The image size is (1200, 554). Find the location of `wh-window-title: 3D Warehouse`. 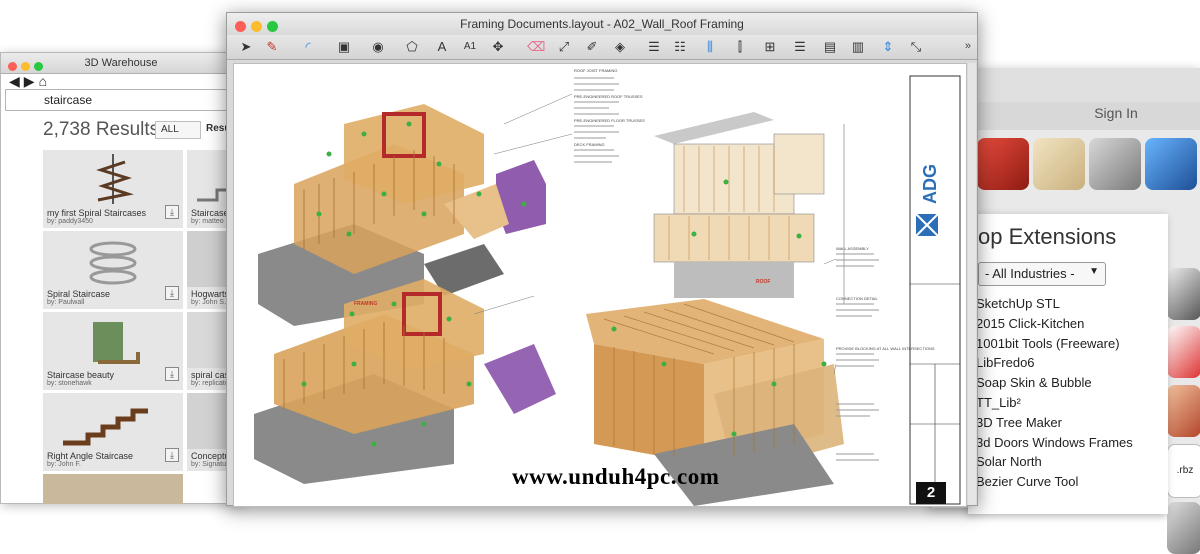

wh-window-title: 3D Warehouse is located at coordinates (121, 63).